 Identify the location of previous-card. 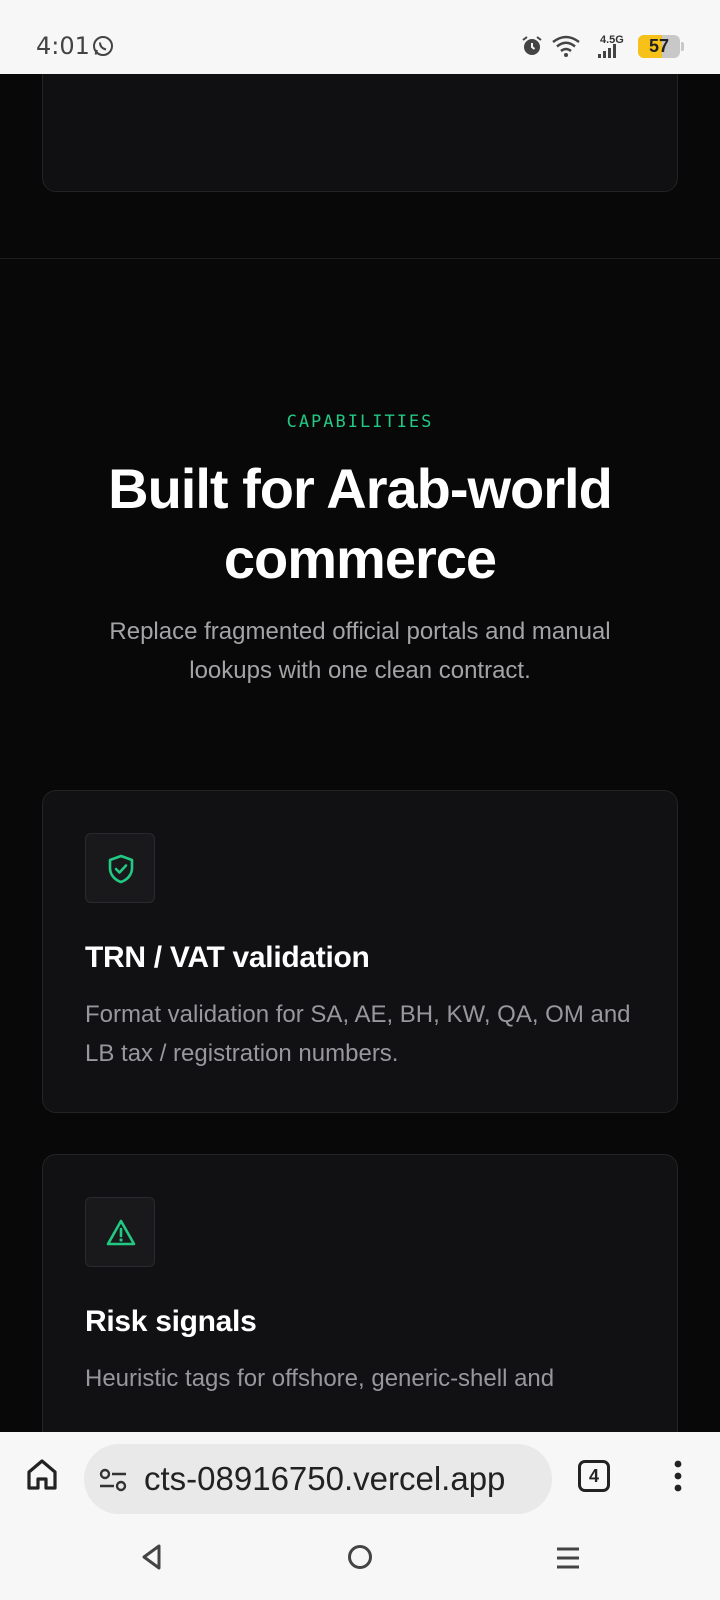
(360, 133).